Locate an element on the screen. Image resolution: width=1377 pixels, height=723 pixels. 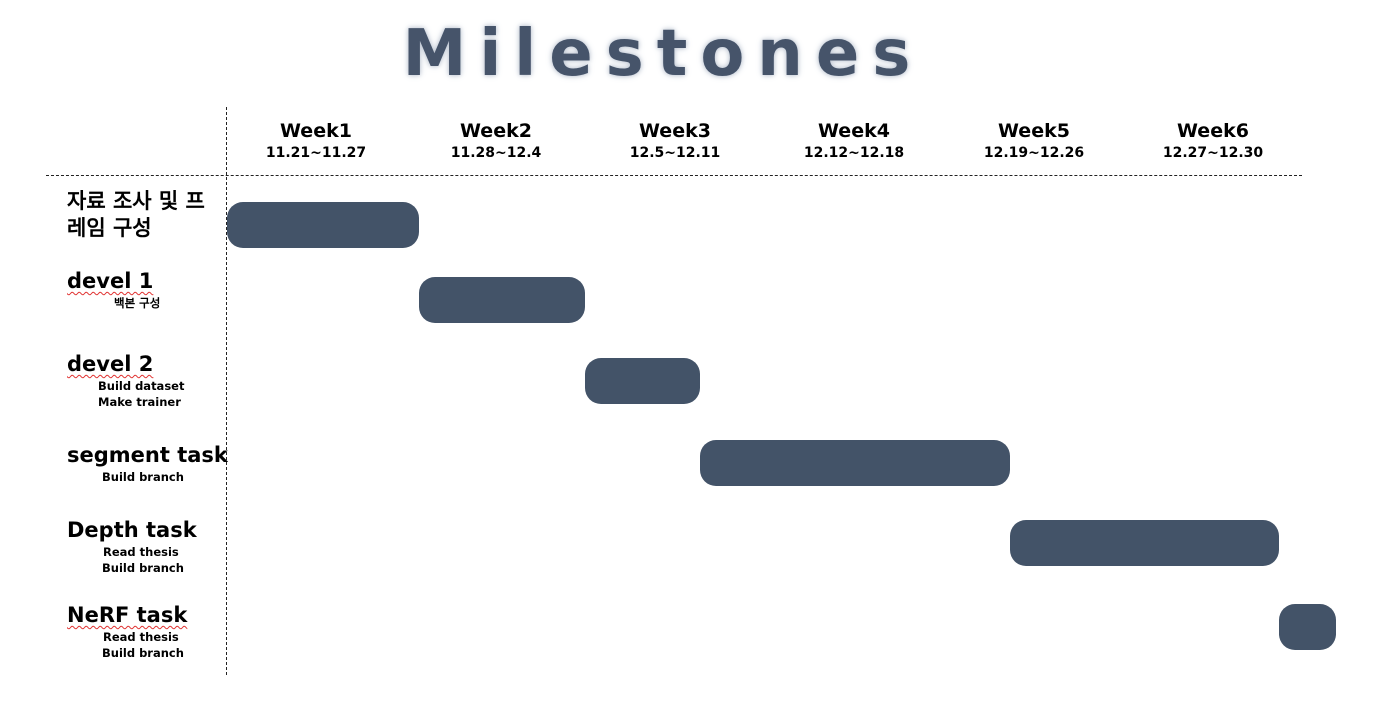
week-range: 11.28~12.4 is located at coordinates (496, 153).